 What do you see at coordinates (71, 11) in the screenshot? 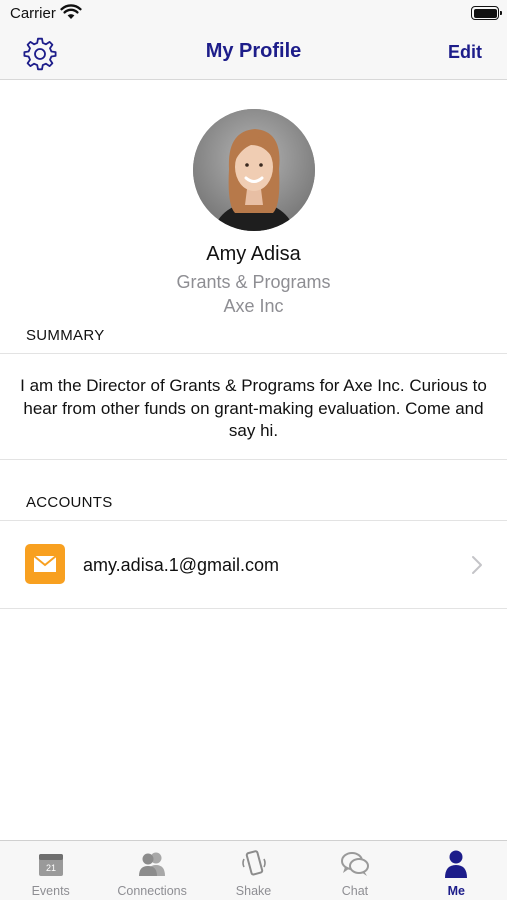
I see `wifi-icon` at bounding box center [71, 11].